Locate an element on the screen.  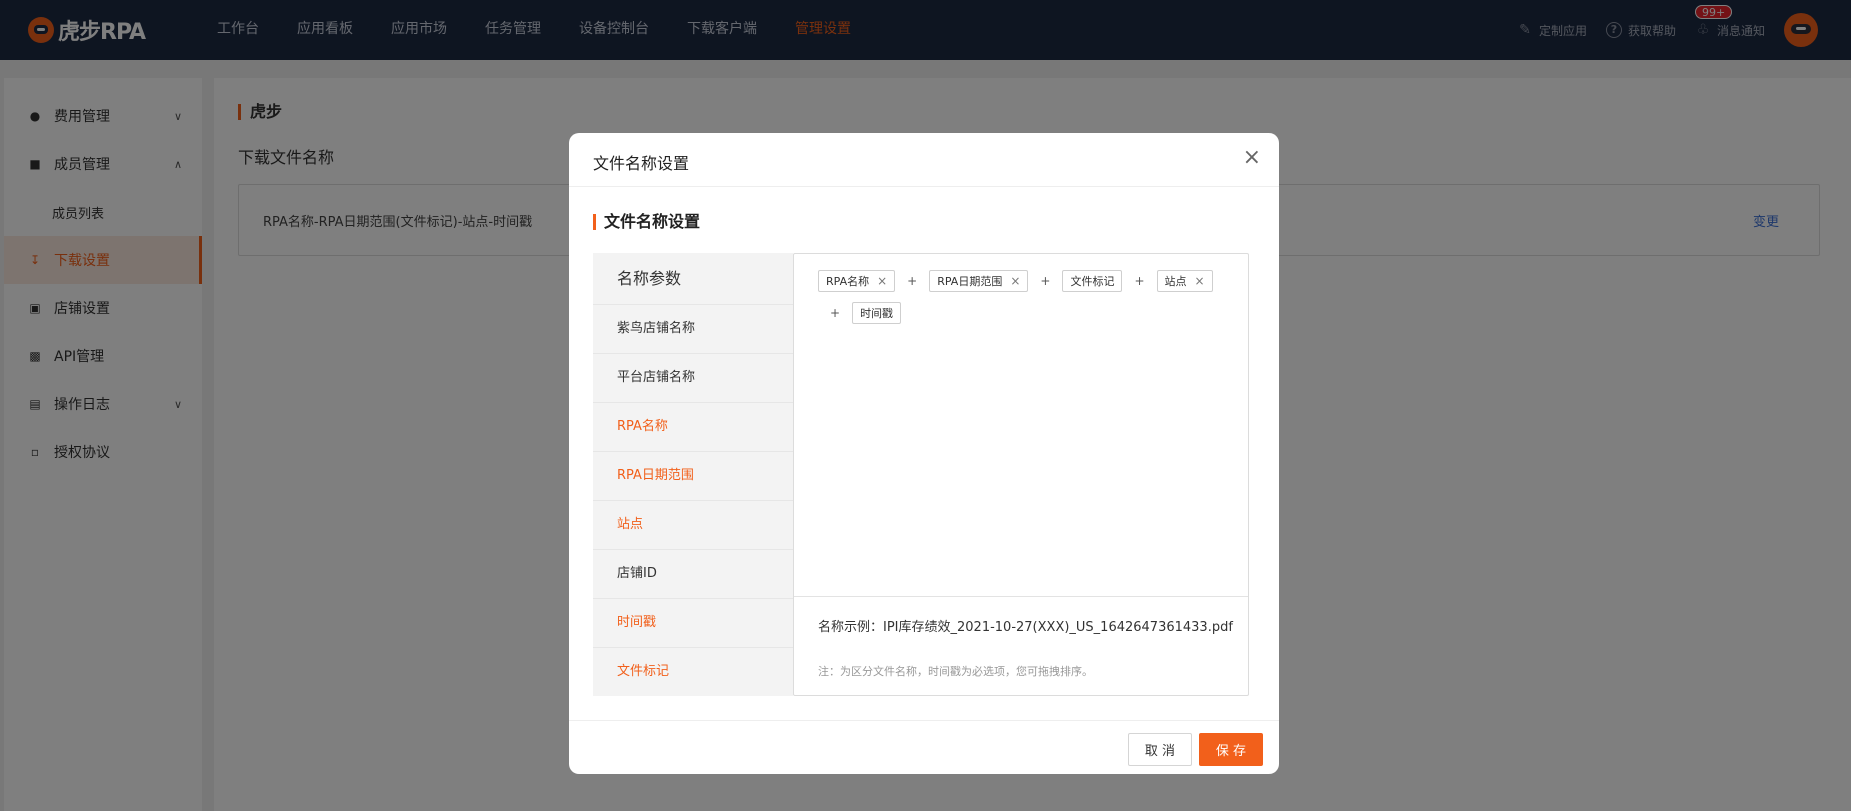
filename-tag: RPA日期范围 × is located at coordinates (979, 281).